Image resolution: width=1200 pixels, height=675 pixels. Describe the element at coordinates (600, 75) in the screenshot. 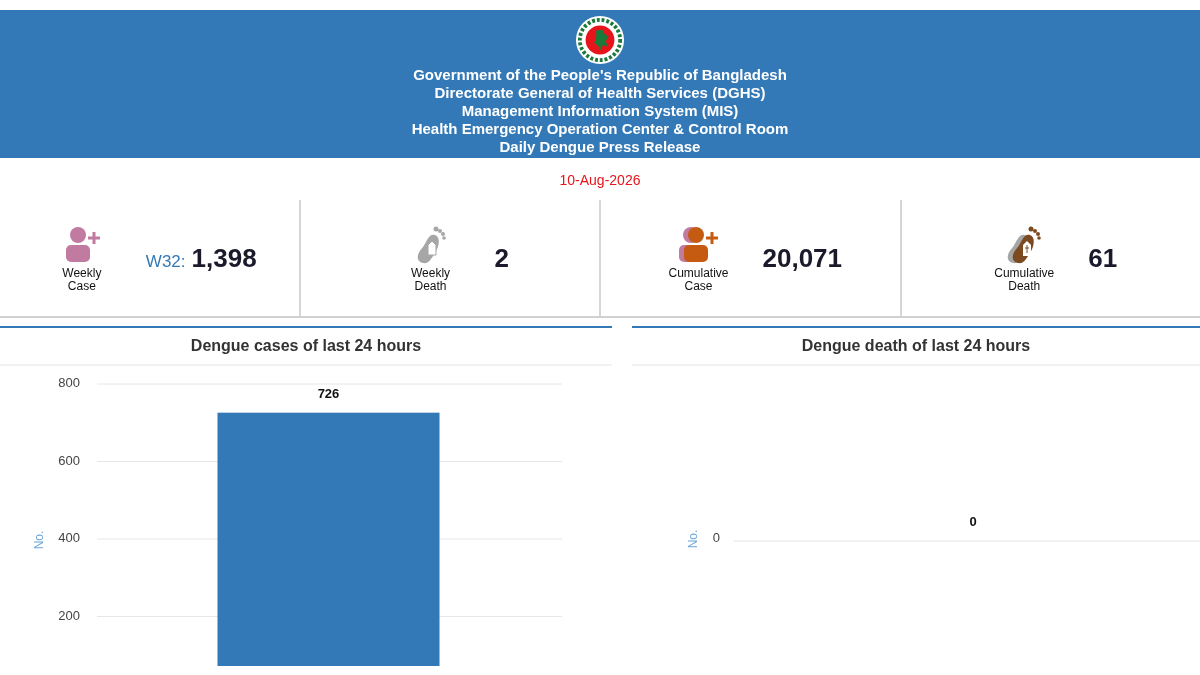

I see `header-title-line: Government of the People's Republic of Bangladesh` at that location.